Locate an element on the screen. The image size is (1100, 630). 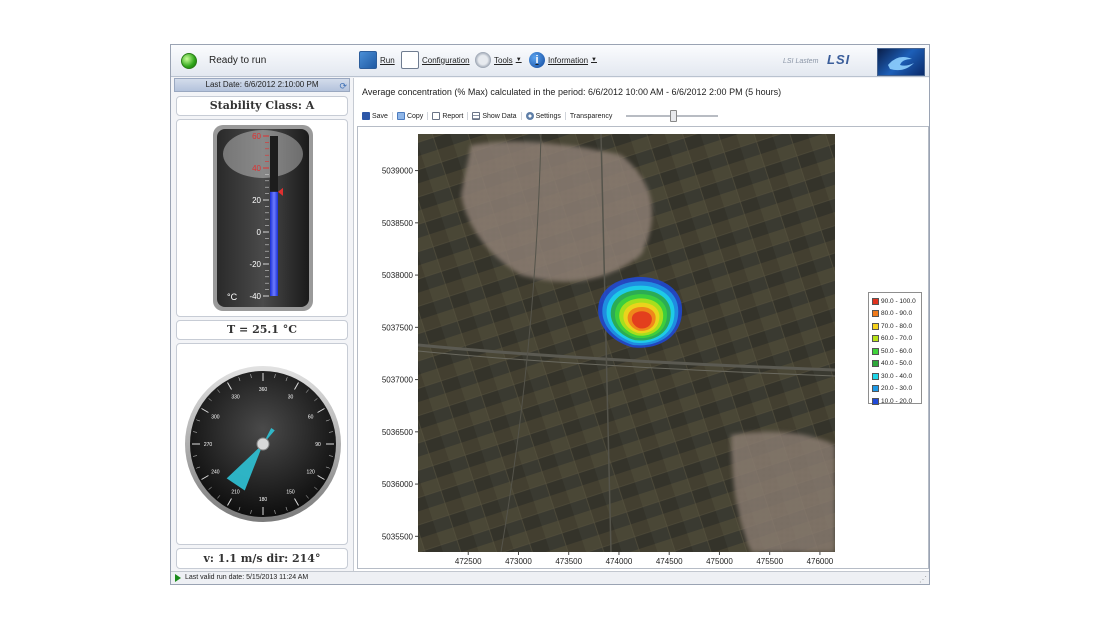
tools-menu-button: Tools ▼ is located at coordinates (498, 60).